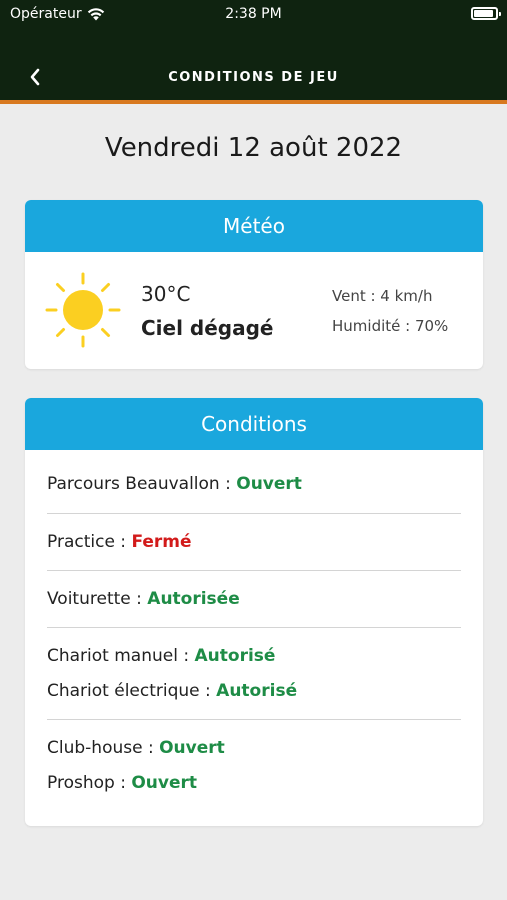 This screenshot has height=900, width=507. I want to click on status-time: 2:38 PM, so click(253, 14).